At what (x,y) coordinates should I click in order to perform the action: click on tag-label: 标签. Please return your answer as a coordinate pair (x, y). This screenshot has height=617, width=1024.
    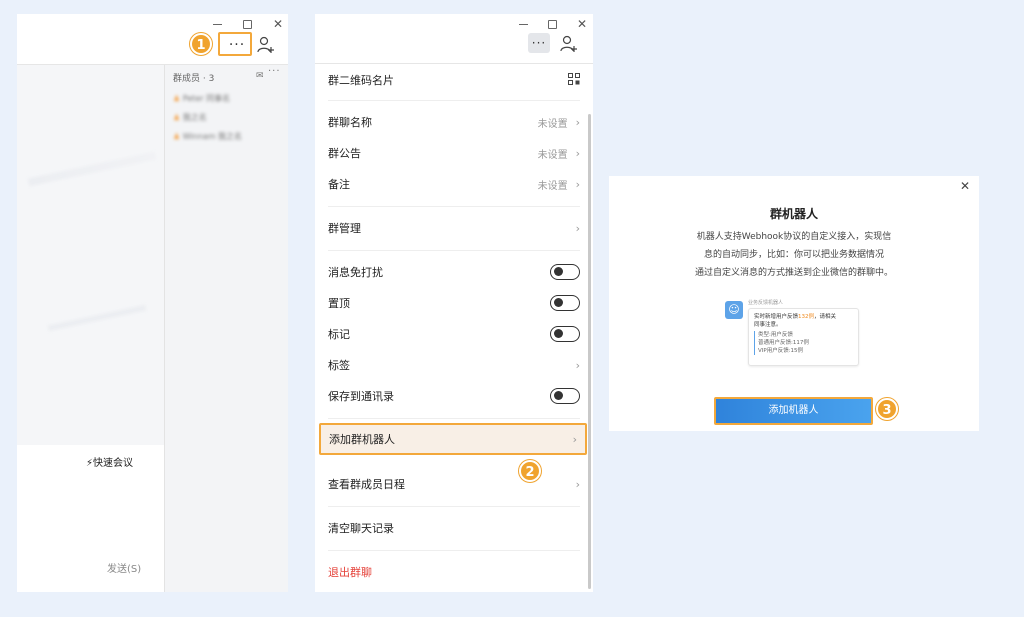
    Looking at the image, I should click on (339, 365).